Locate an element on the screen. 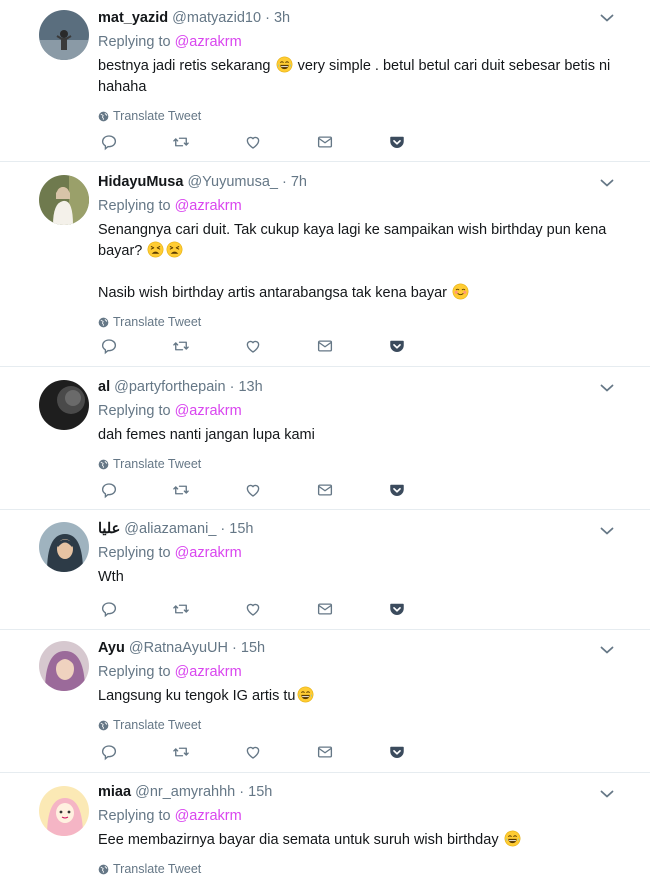 This screenshot has width=650, height=885. display-name: عليا is located at coordinates (109, 529).